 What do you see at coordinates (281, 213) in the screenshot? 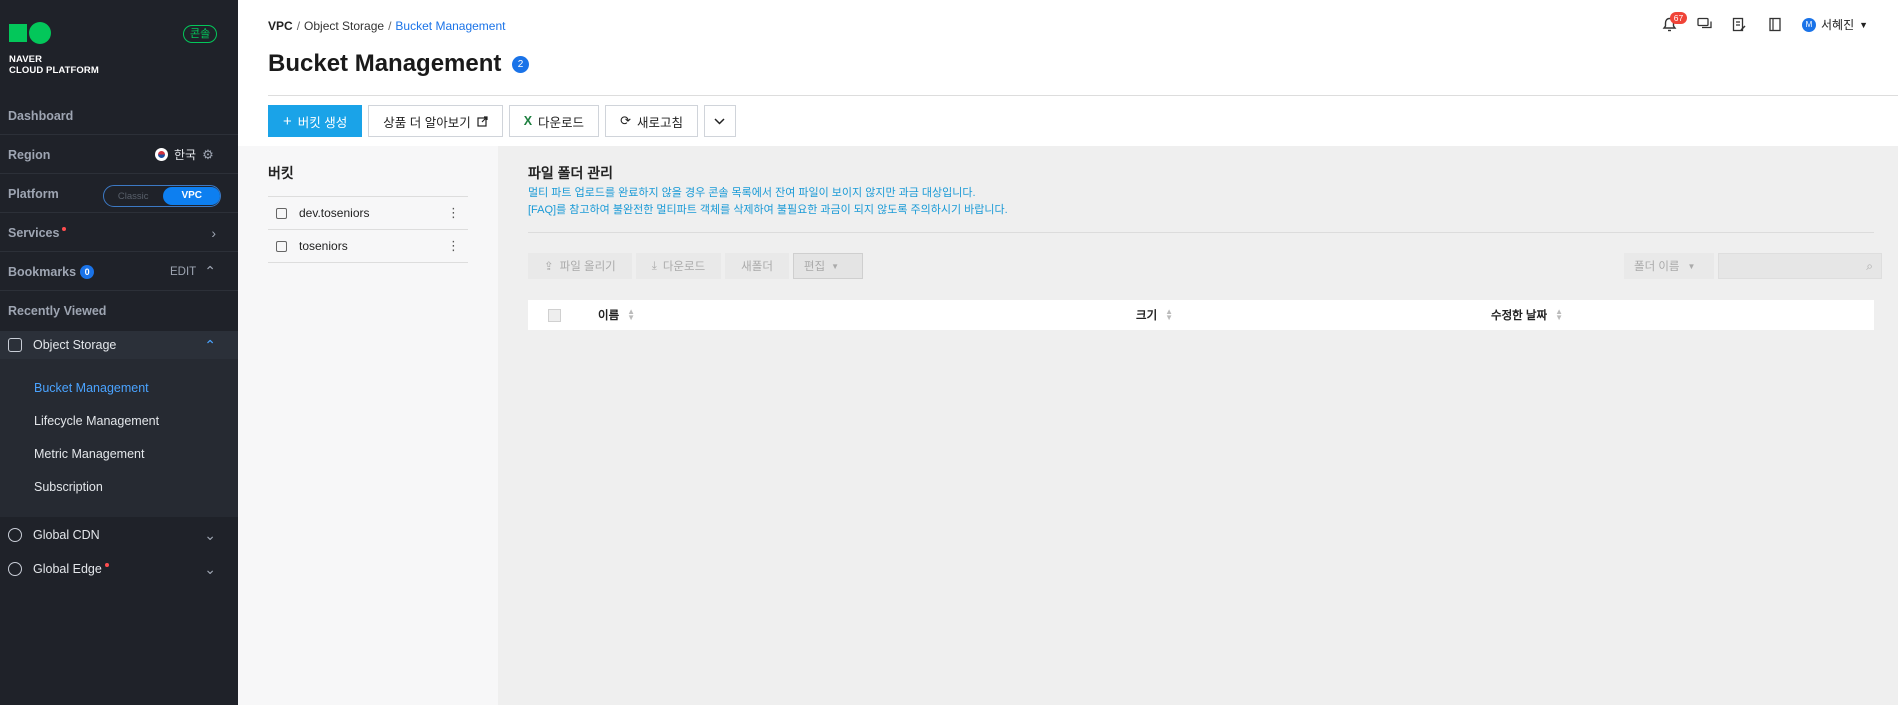
I see `database-icon` at bounding box center [281, 213].